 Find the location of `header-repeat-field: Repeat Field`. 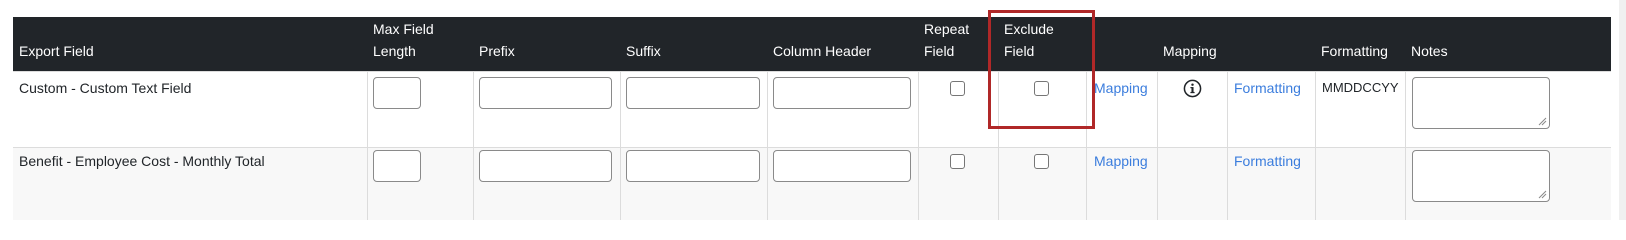

header-repeat-field: Repeat Field is located at coordinates (947, 40).